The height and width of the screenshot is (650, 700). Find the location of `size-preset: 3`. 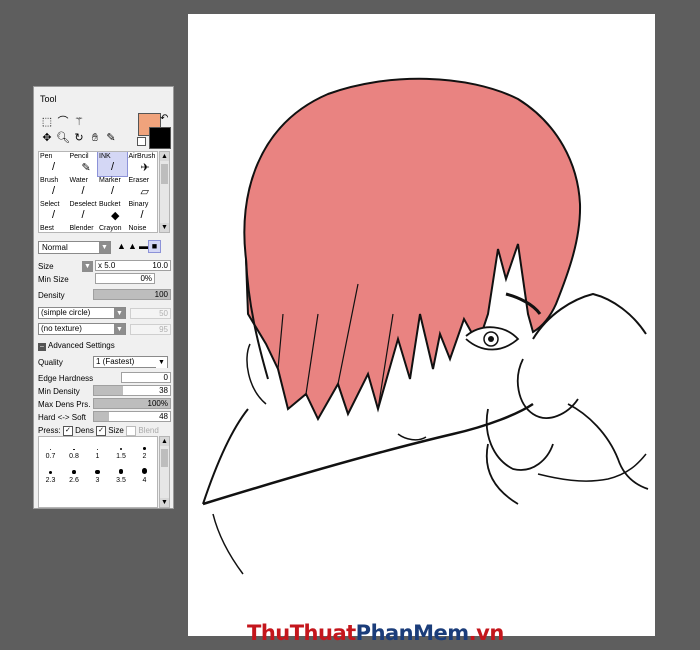

size-preset: 3 is located at coordinates (97, 477).